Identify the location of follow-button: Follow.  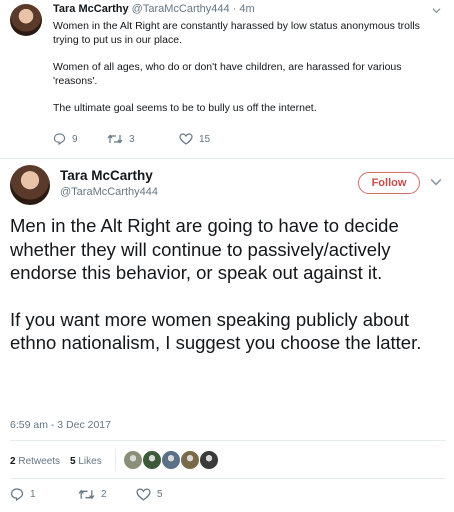
(389, 183).